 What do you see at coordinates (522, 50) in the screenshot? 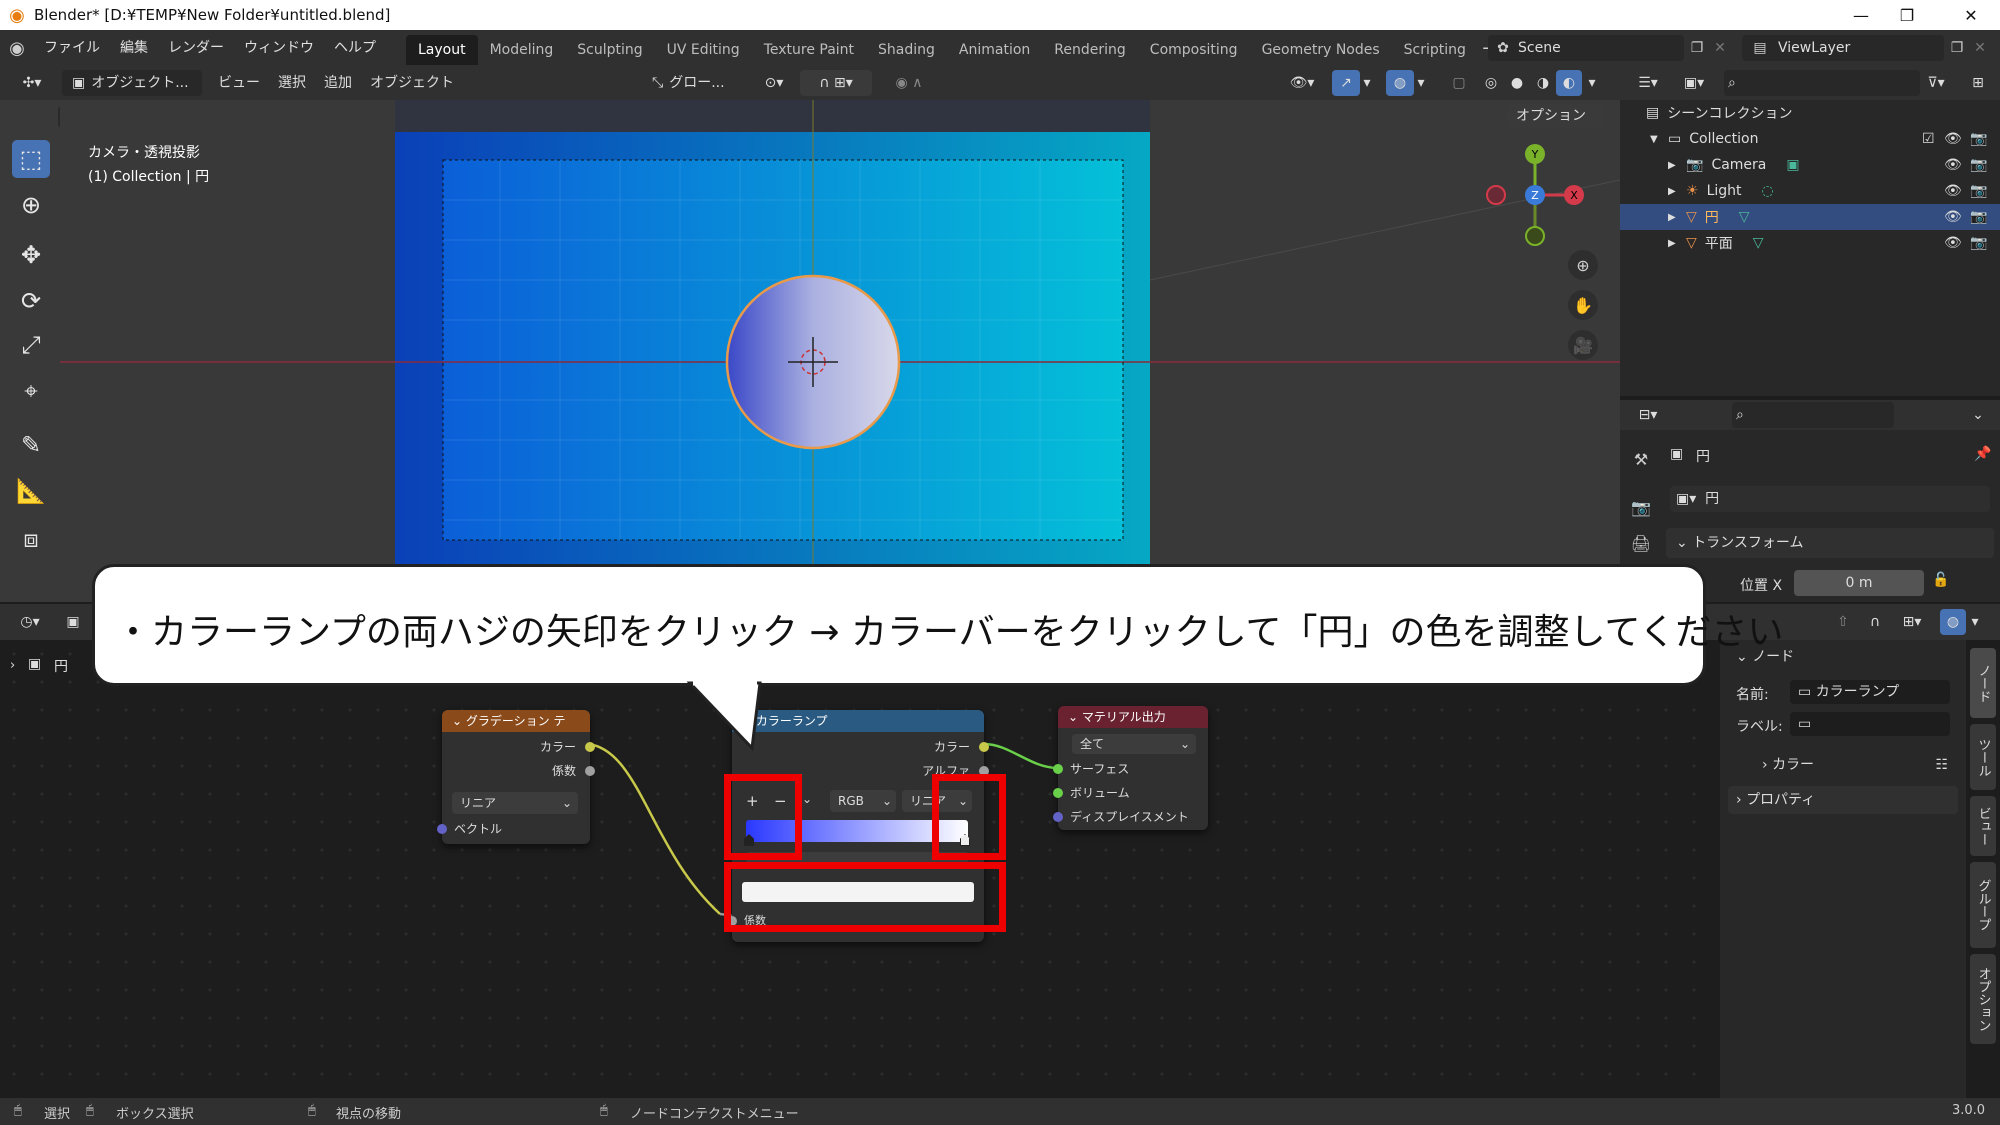
I see `tab-modeling: Modeling` at bounding box center [522, 50].